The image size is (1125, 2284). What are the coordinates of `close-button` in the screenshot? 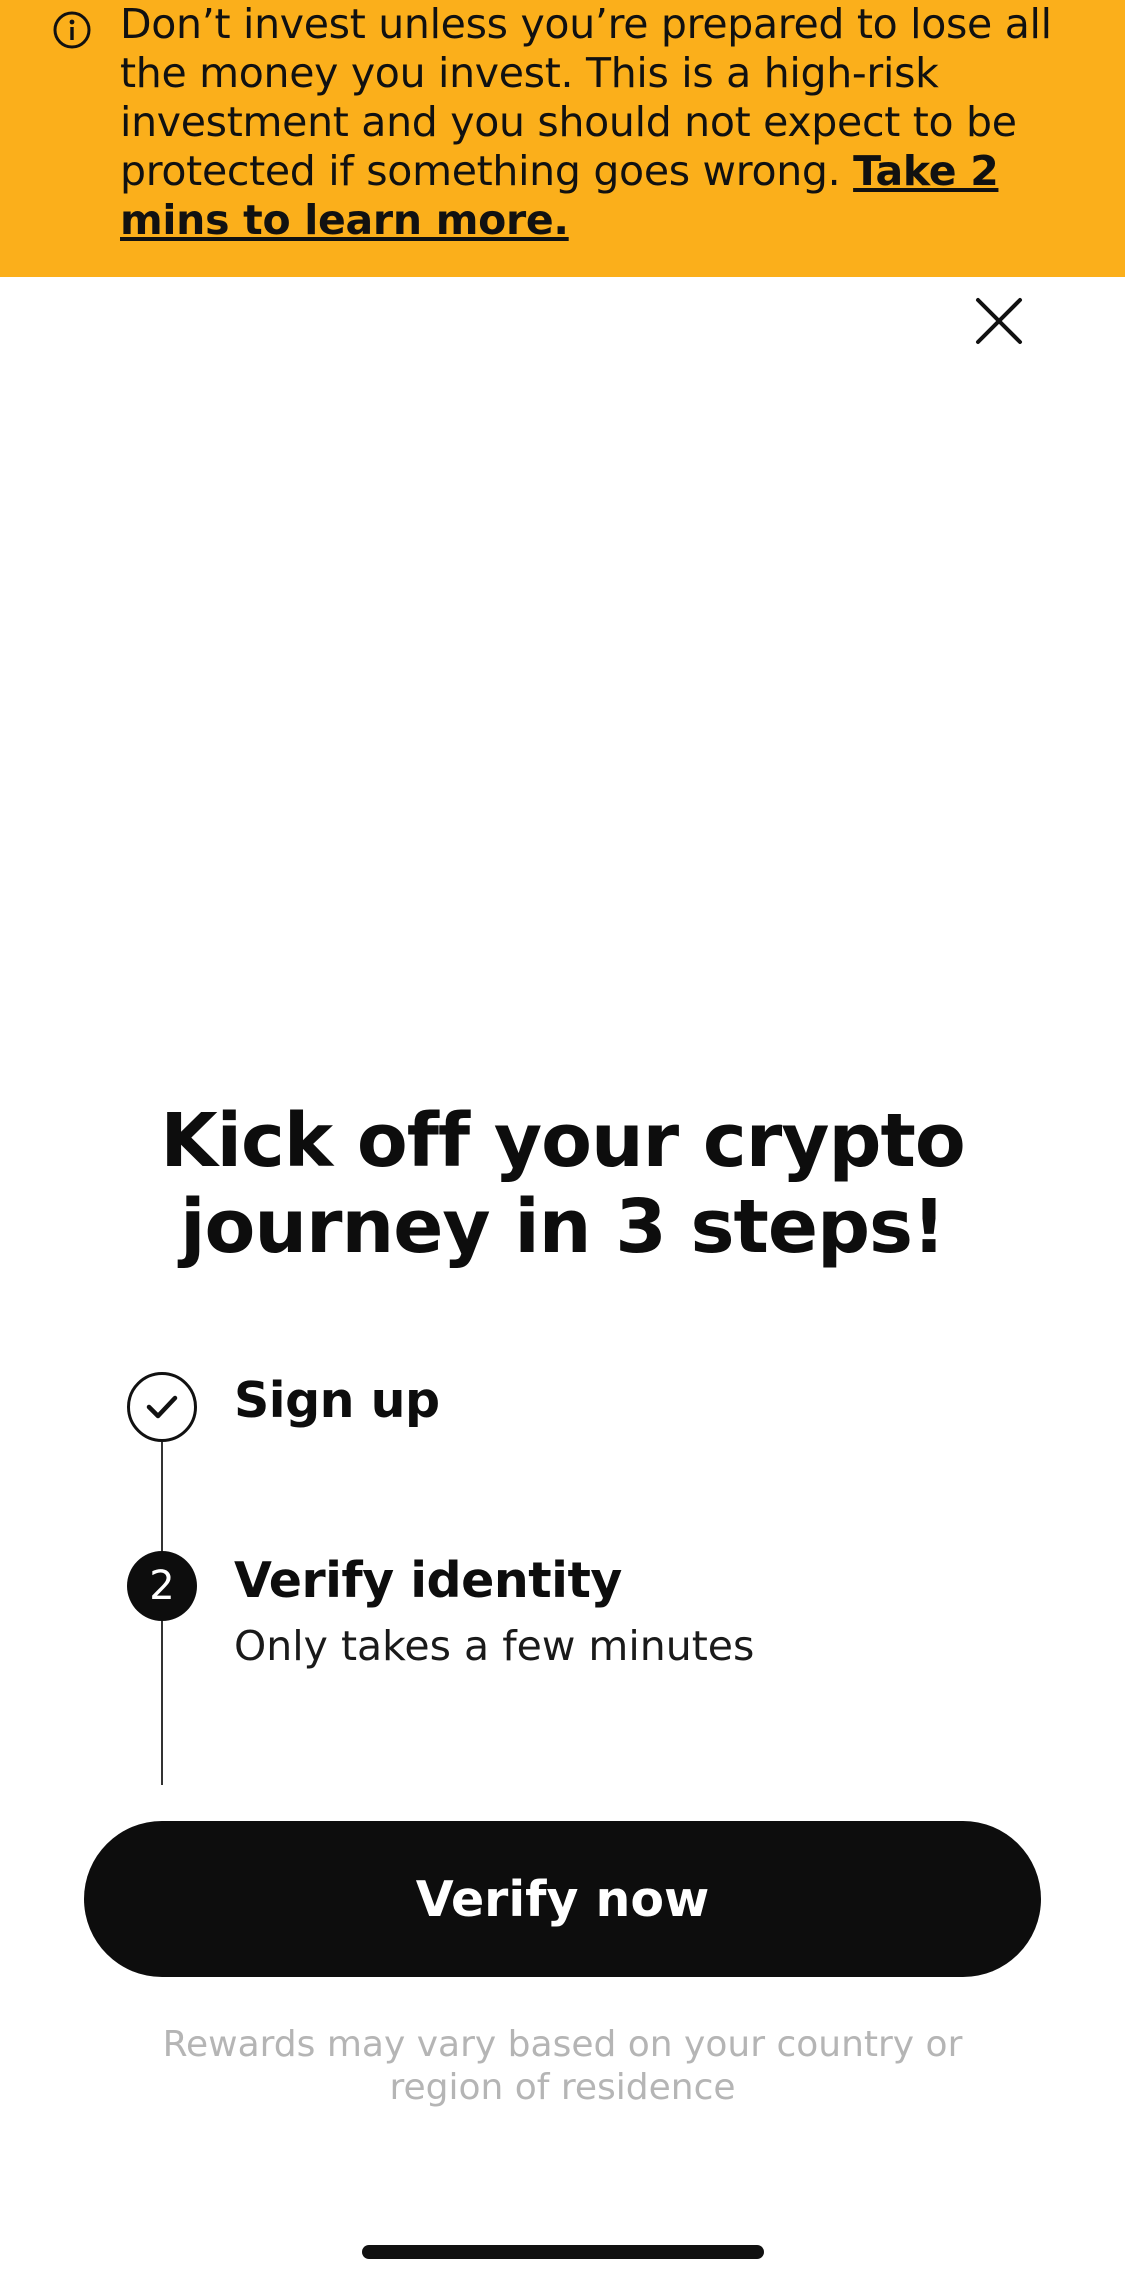 It's located at (999, 321).